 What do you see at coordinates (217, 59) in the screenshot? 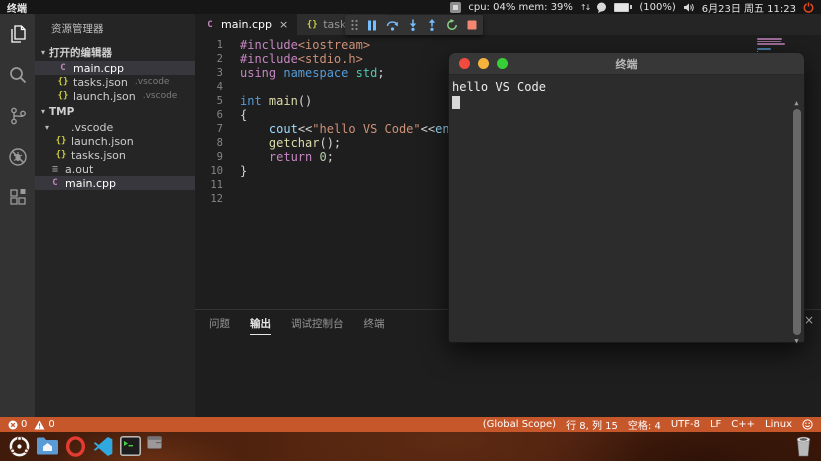
I see `line-number: 2` at bounding box center [217, 59].